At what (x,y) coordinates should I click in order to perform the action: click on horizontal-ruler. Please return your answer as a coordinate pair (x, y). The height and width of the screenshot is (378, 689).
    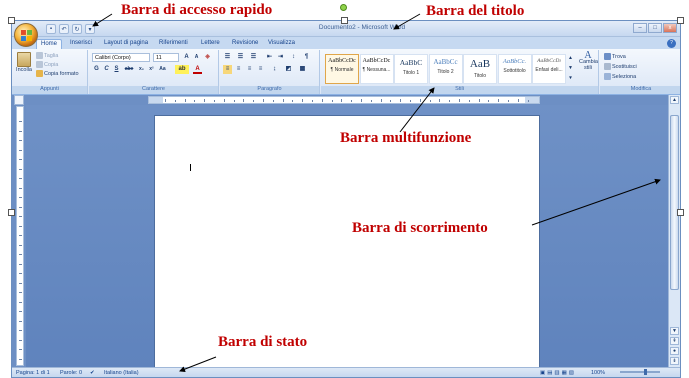
    Looking at the image, I should click on (344, 100).